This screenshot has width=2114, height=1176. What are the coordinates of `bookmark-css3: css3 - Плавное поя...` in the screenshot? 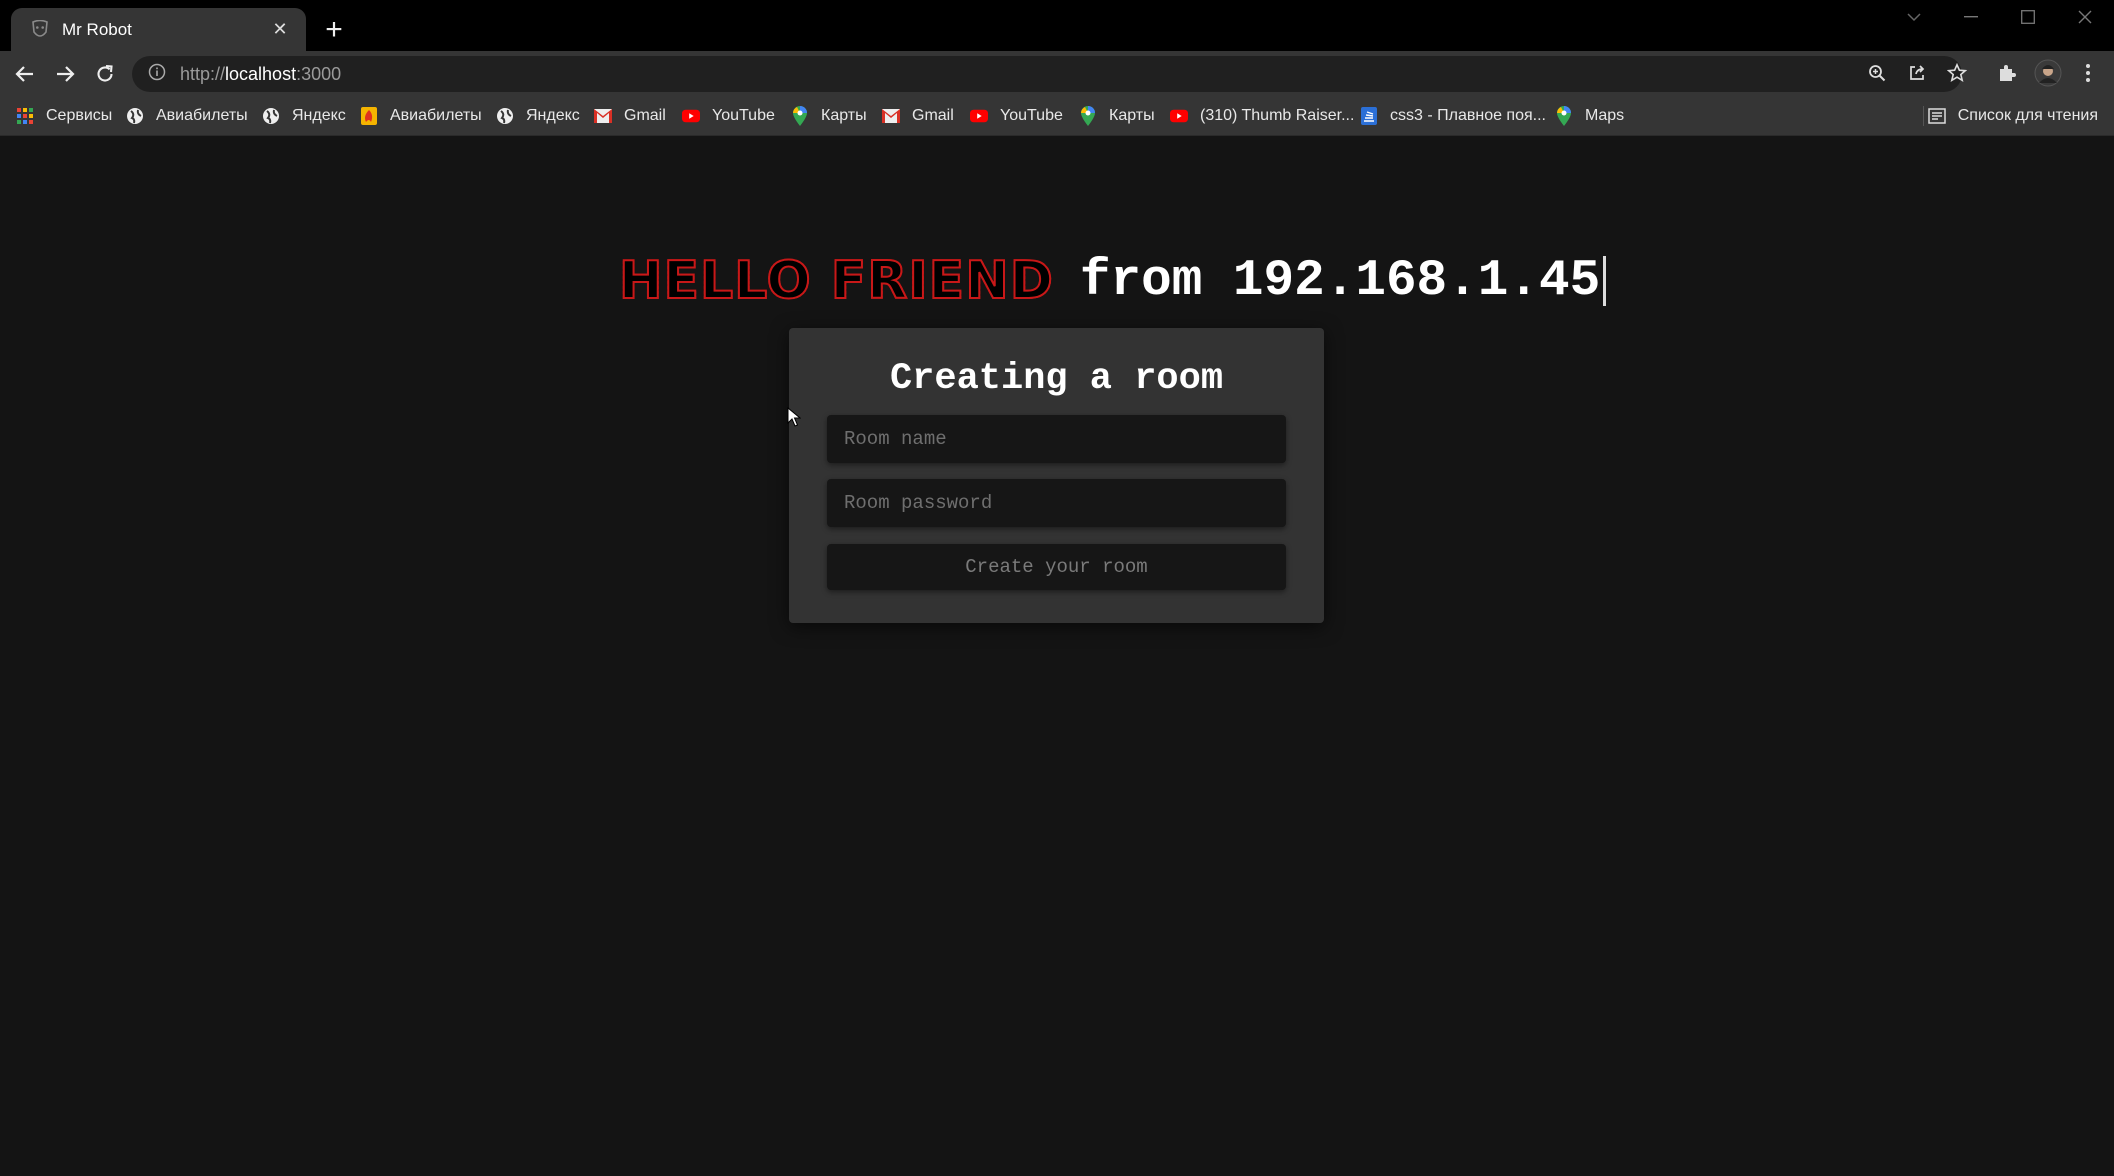 It's located at (1453, 116).